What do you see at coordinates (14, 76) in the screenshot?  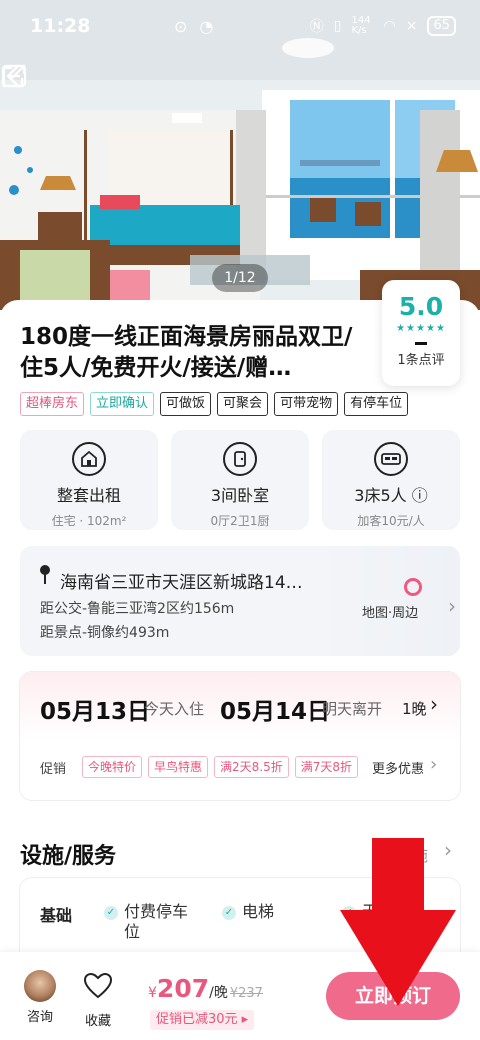 I see `more-menu-icon` at bounding box center [14, 76].